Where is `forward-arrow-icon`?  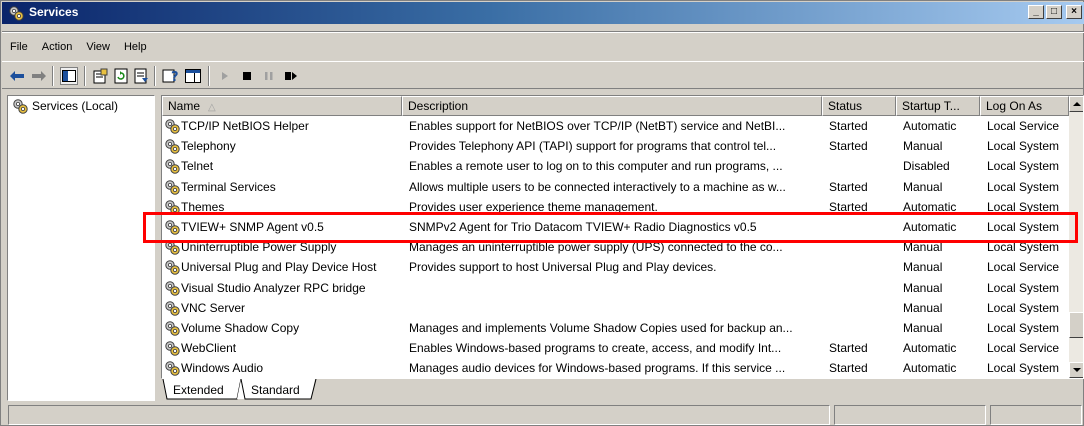 forward-arrow-icon is located at coordinates (39, 76).